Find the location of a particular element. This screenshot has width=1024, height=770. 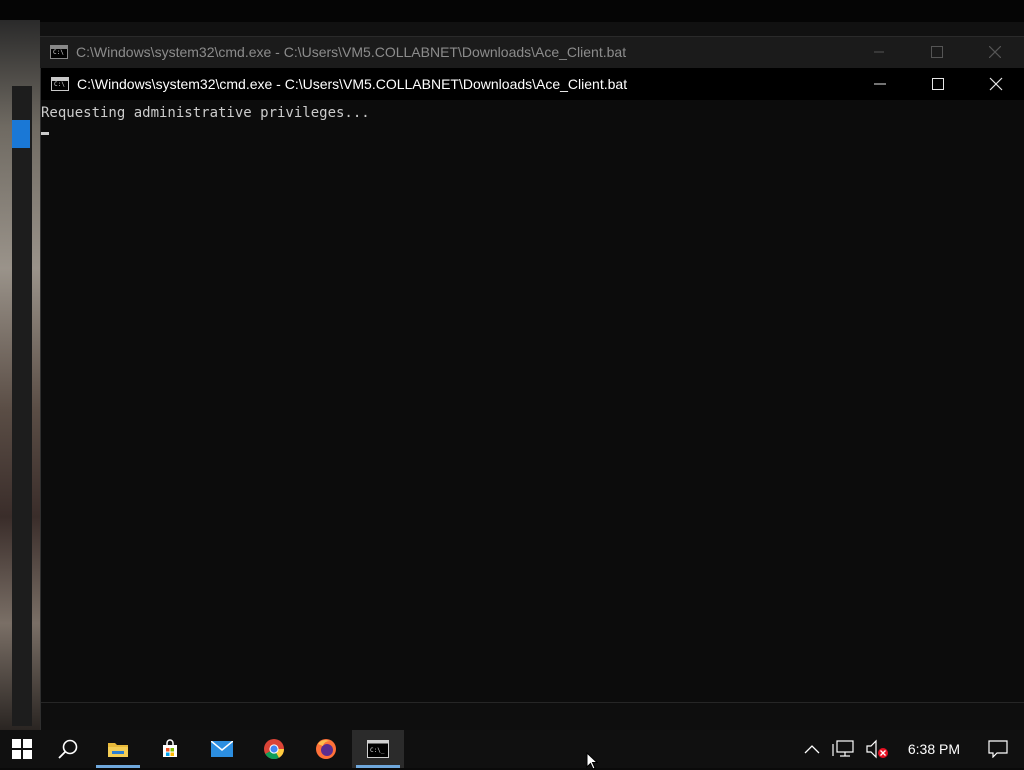

file-explorer-button is located at coordinates (118, 749).